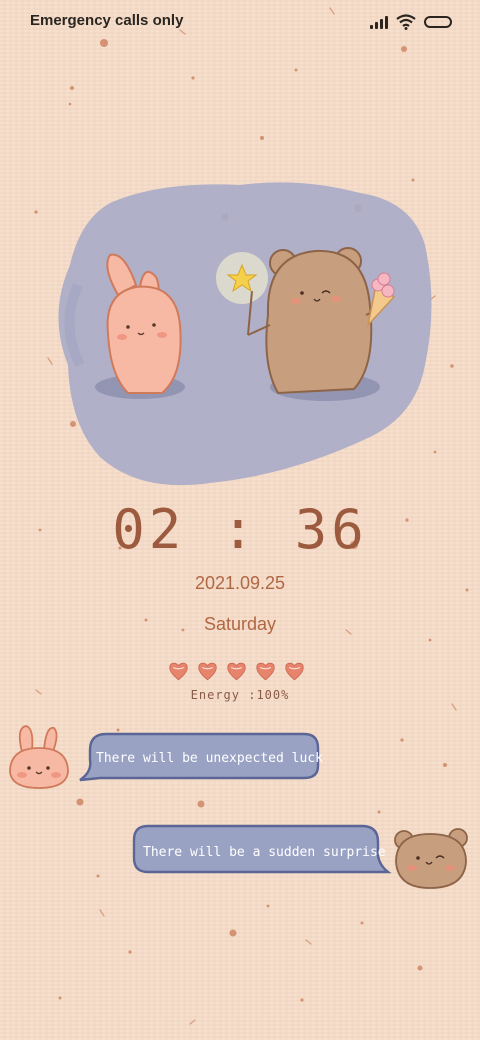  Describe the element at coordinates (107, 20) in the screenshot. I see `carrier-text: Emergency calls only` at that location.